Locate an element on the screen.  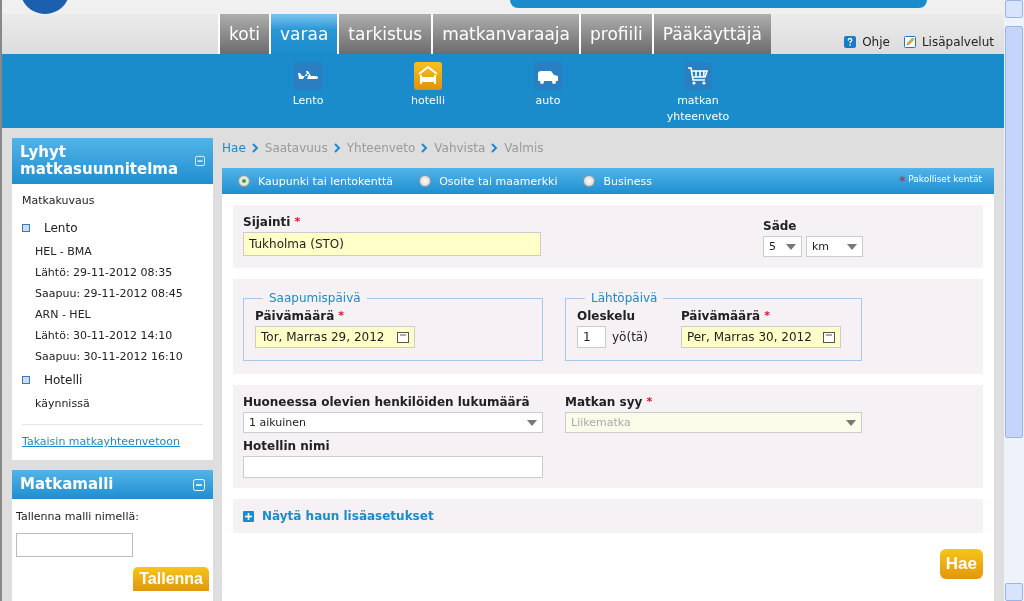
field-label: Huoneessa olevien henkilöiden lukumäärä is located at coordinates (387, 402).